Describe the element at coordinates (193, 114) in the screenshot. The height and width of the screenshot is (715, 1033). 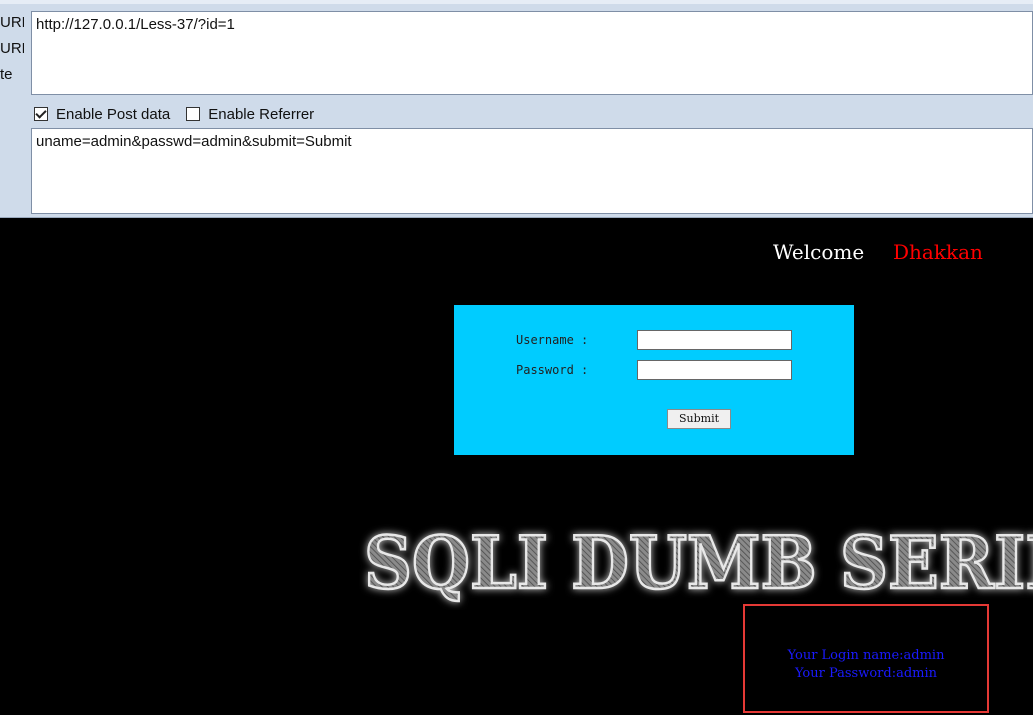
I see `enable-referrer-checkbox` at that location.